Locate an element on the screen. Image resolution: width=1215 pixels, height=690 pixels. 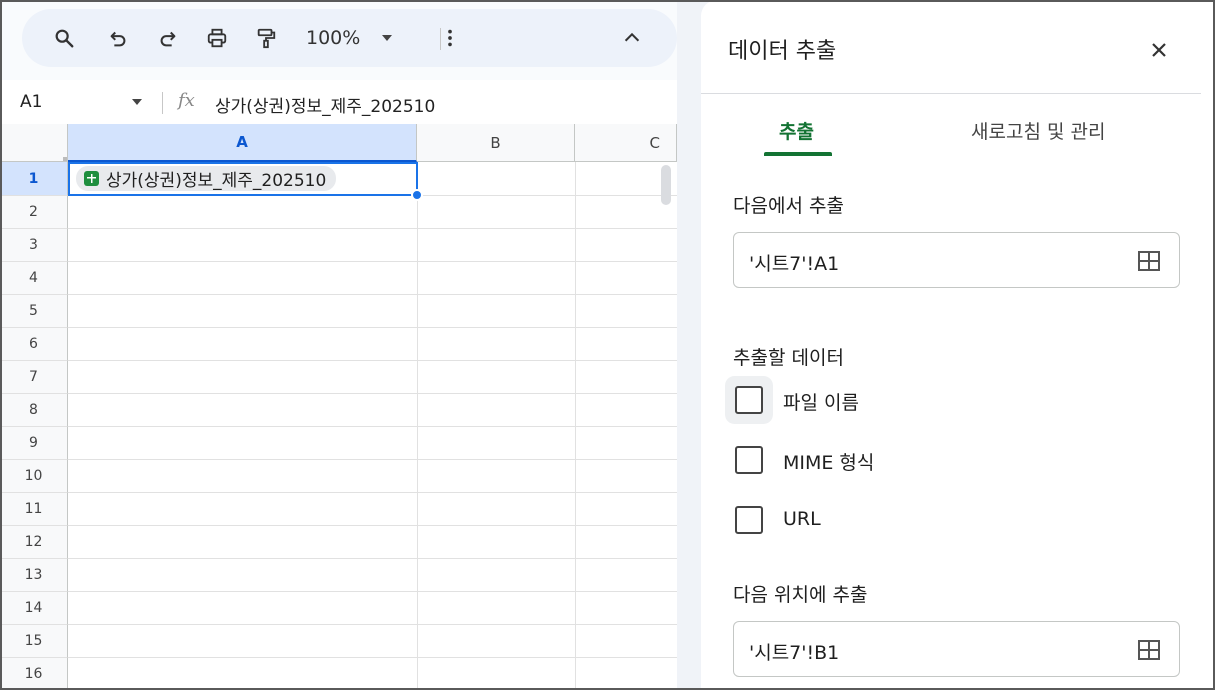
tab-refresh-manage: 새로고침 및 관리 is located at coordinates (1038, 130).